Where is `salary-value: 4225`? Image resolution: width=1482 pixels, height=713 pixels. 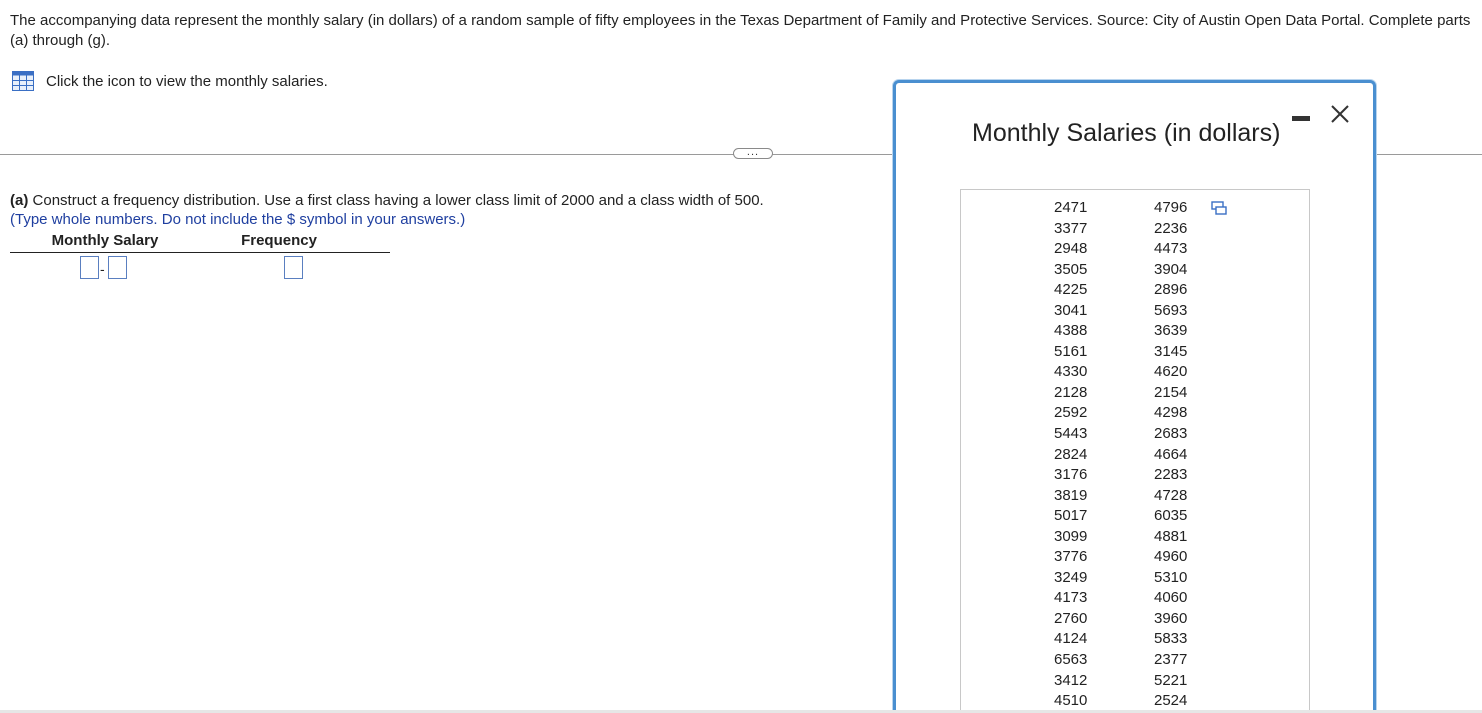 salary-value: 4225 is located at coordinates (1071, 290).